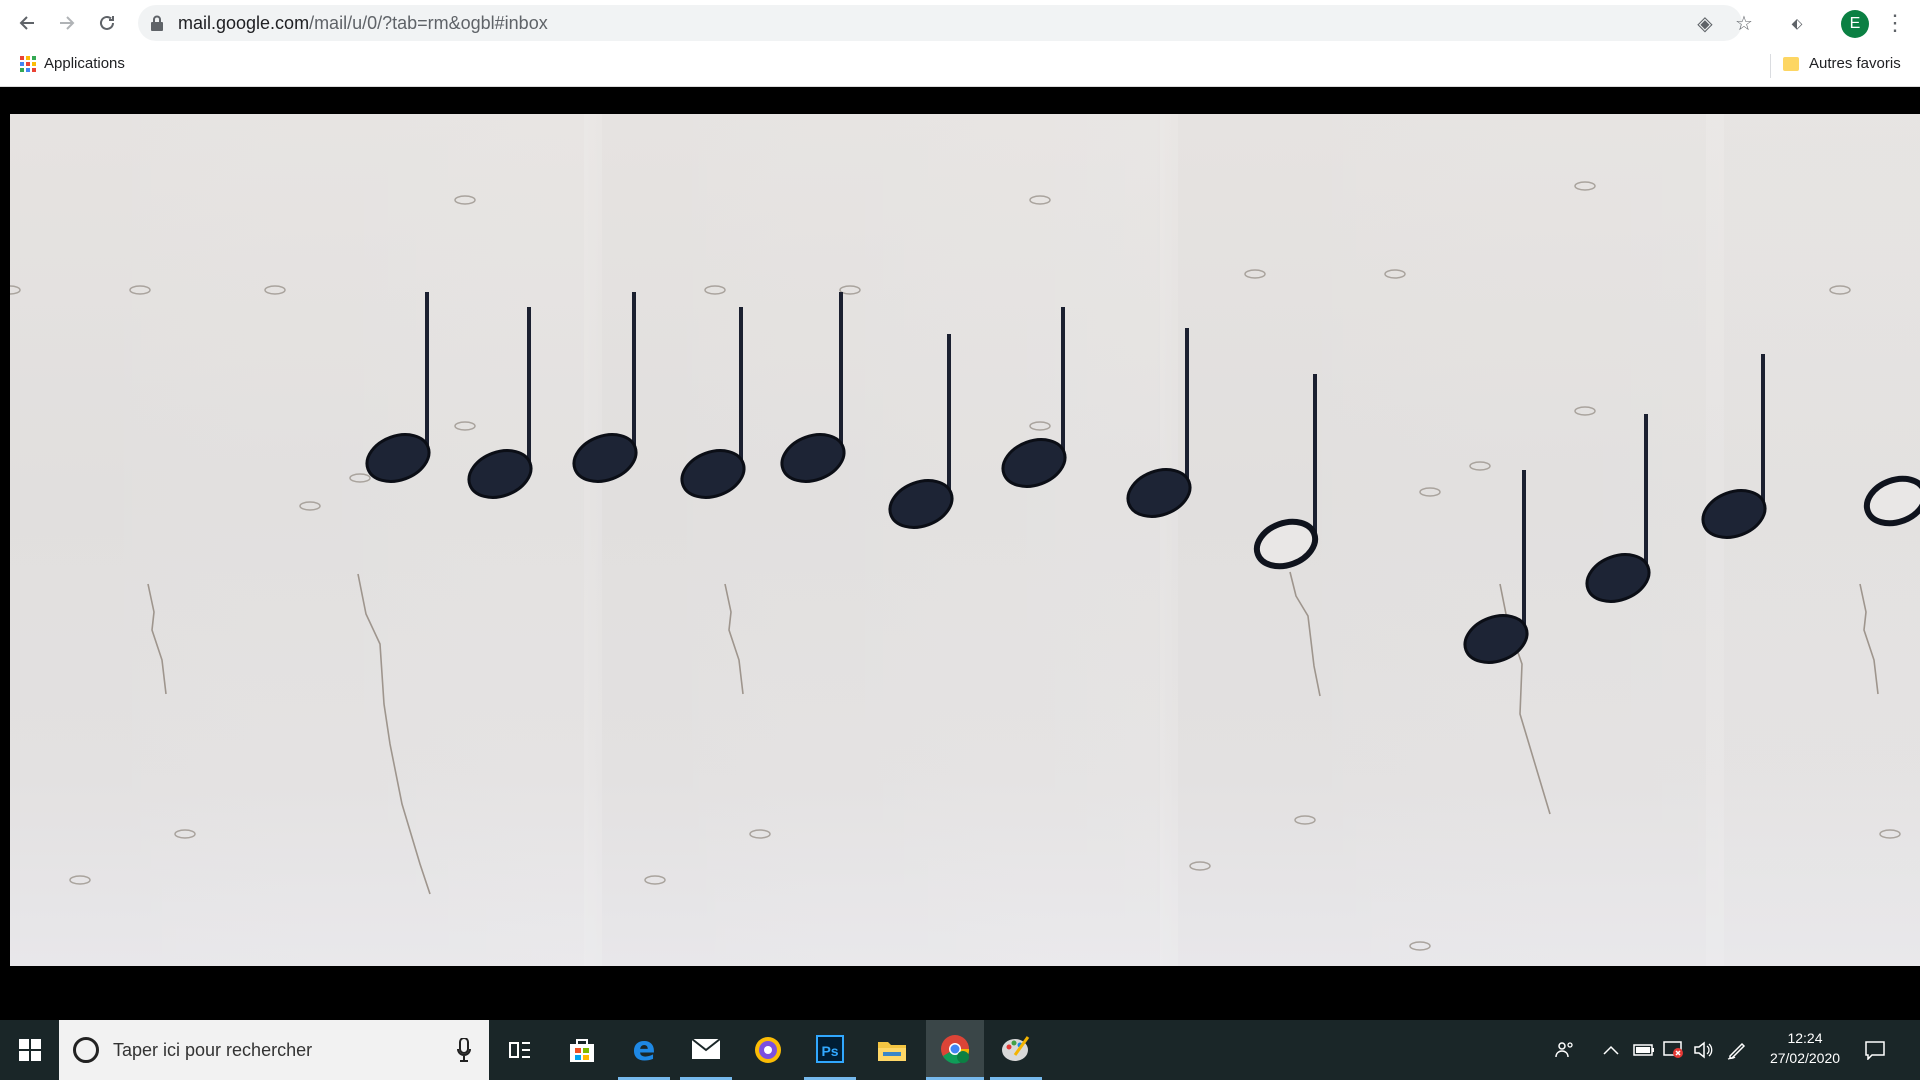  I want to click on mail-icon, so click(706, 1050).